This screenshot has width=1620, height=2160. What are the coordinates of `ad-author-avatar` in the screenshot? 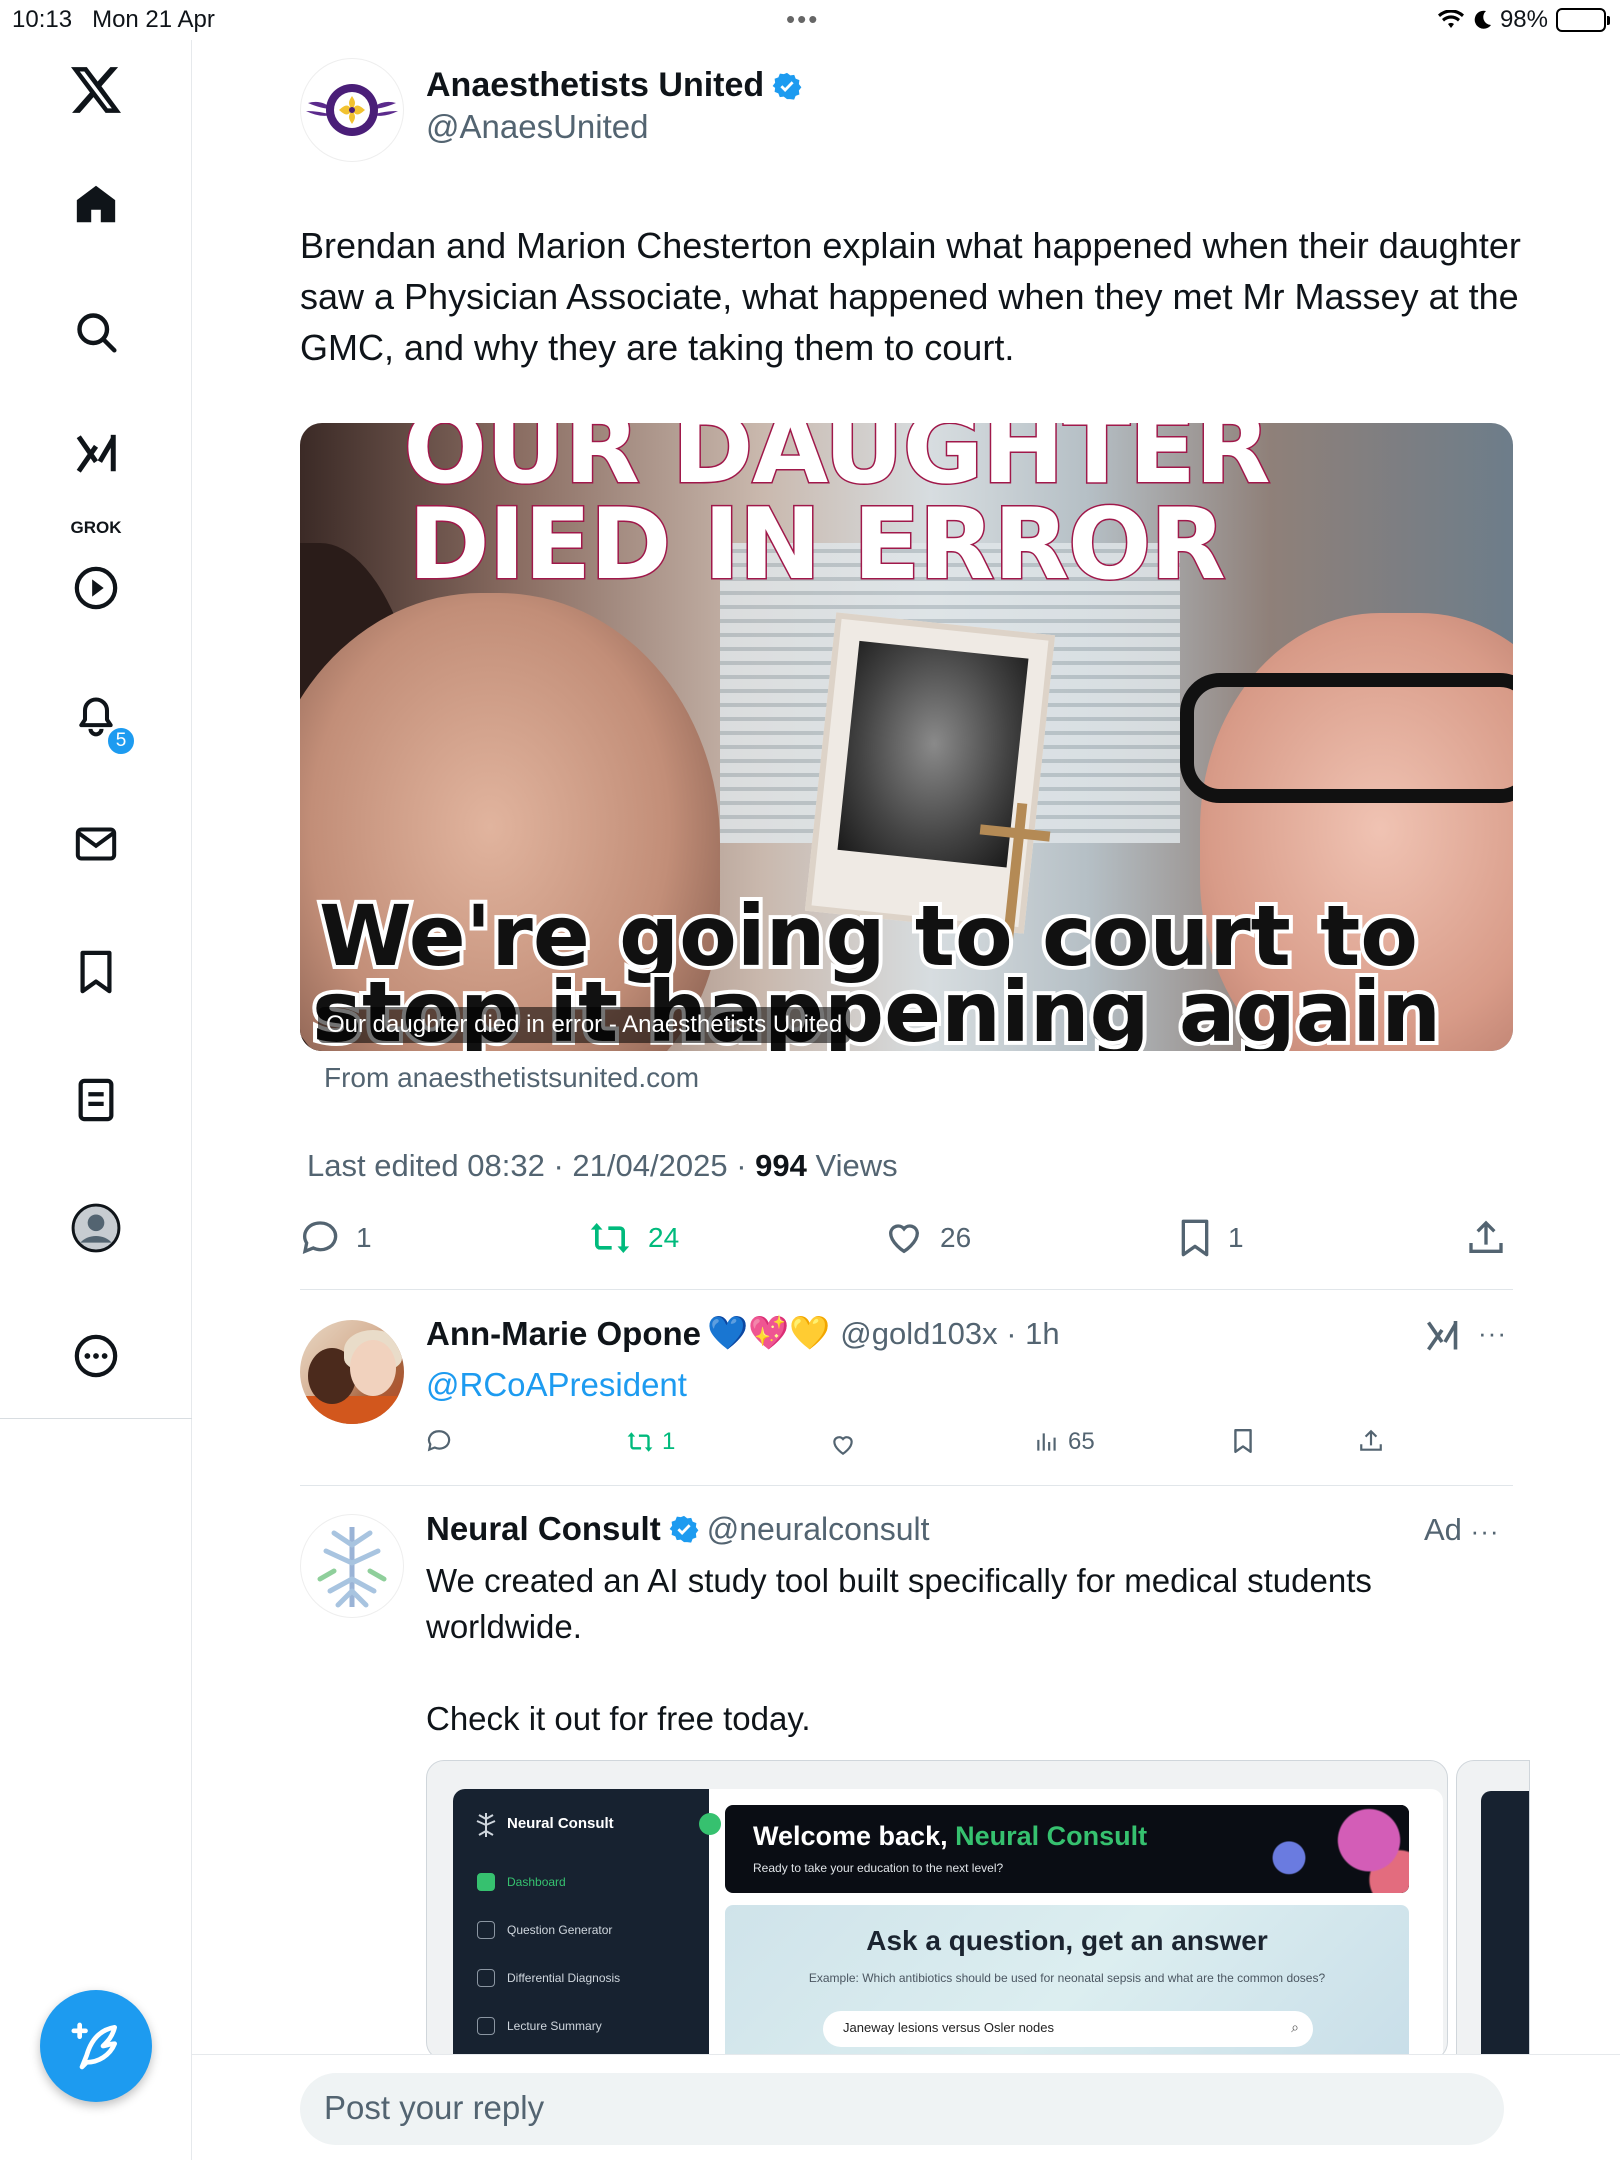 It's located at (352, 1566).